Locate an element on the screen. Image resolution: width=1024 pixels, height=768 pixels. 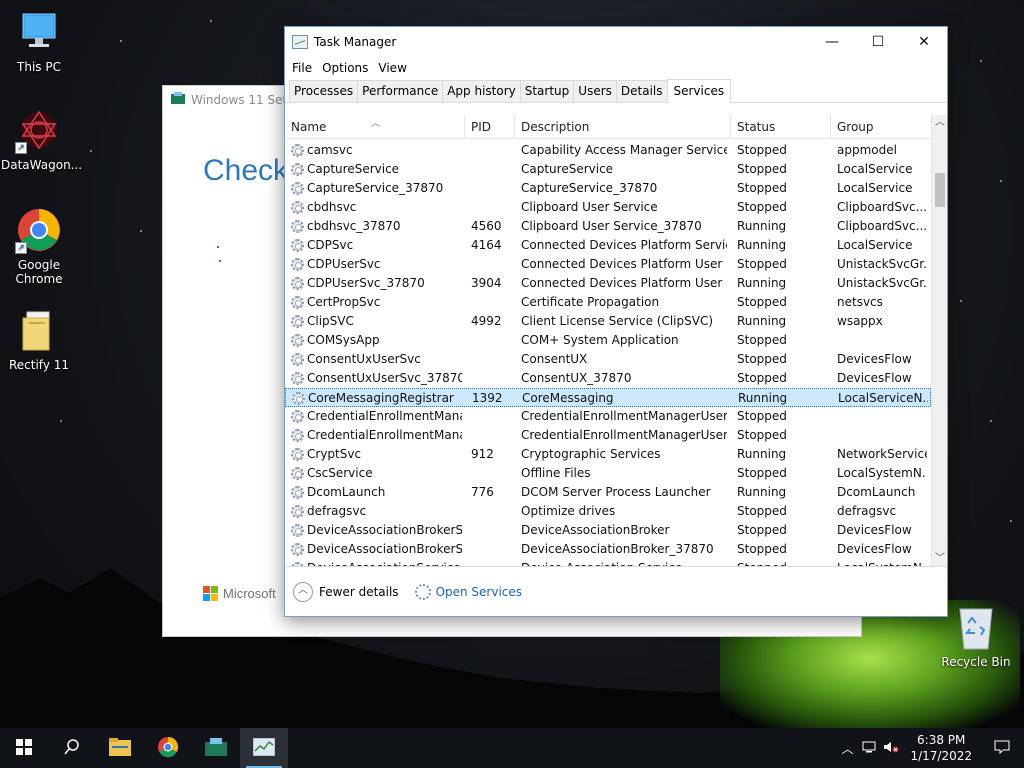
tab-services: Services is located at coordinates (699, 91).